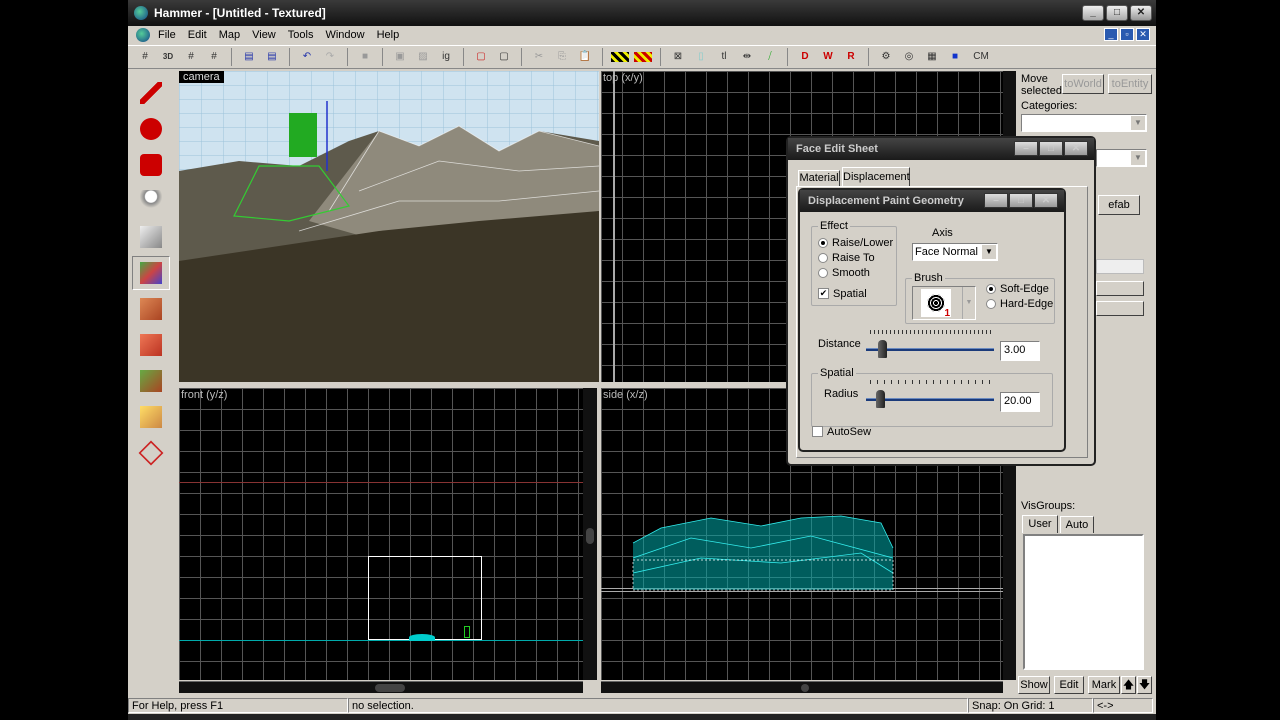  Describe the element at coordinates (930, 350) in the screenshot. I see `distance-slider` at that location.